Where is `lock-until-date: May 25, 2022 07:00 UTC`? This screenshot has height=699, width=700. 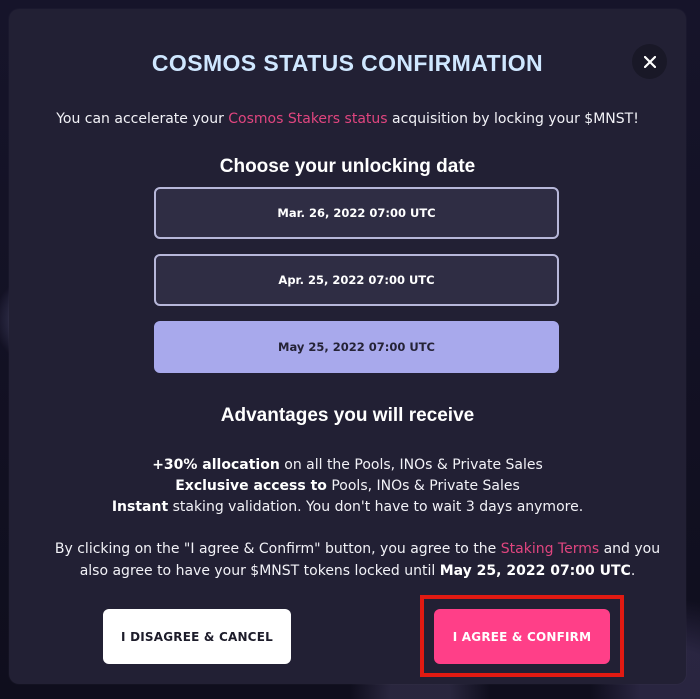
lock-until-date: May 25, 2022 07:00 UTC is located at coordinates (535, 571).